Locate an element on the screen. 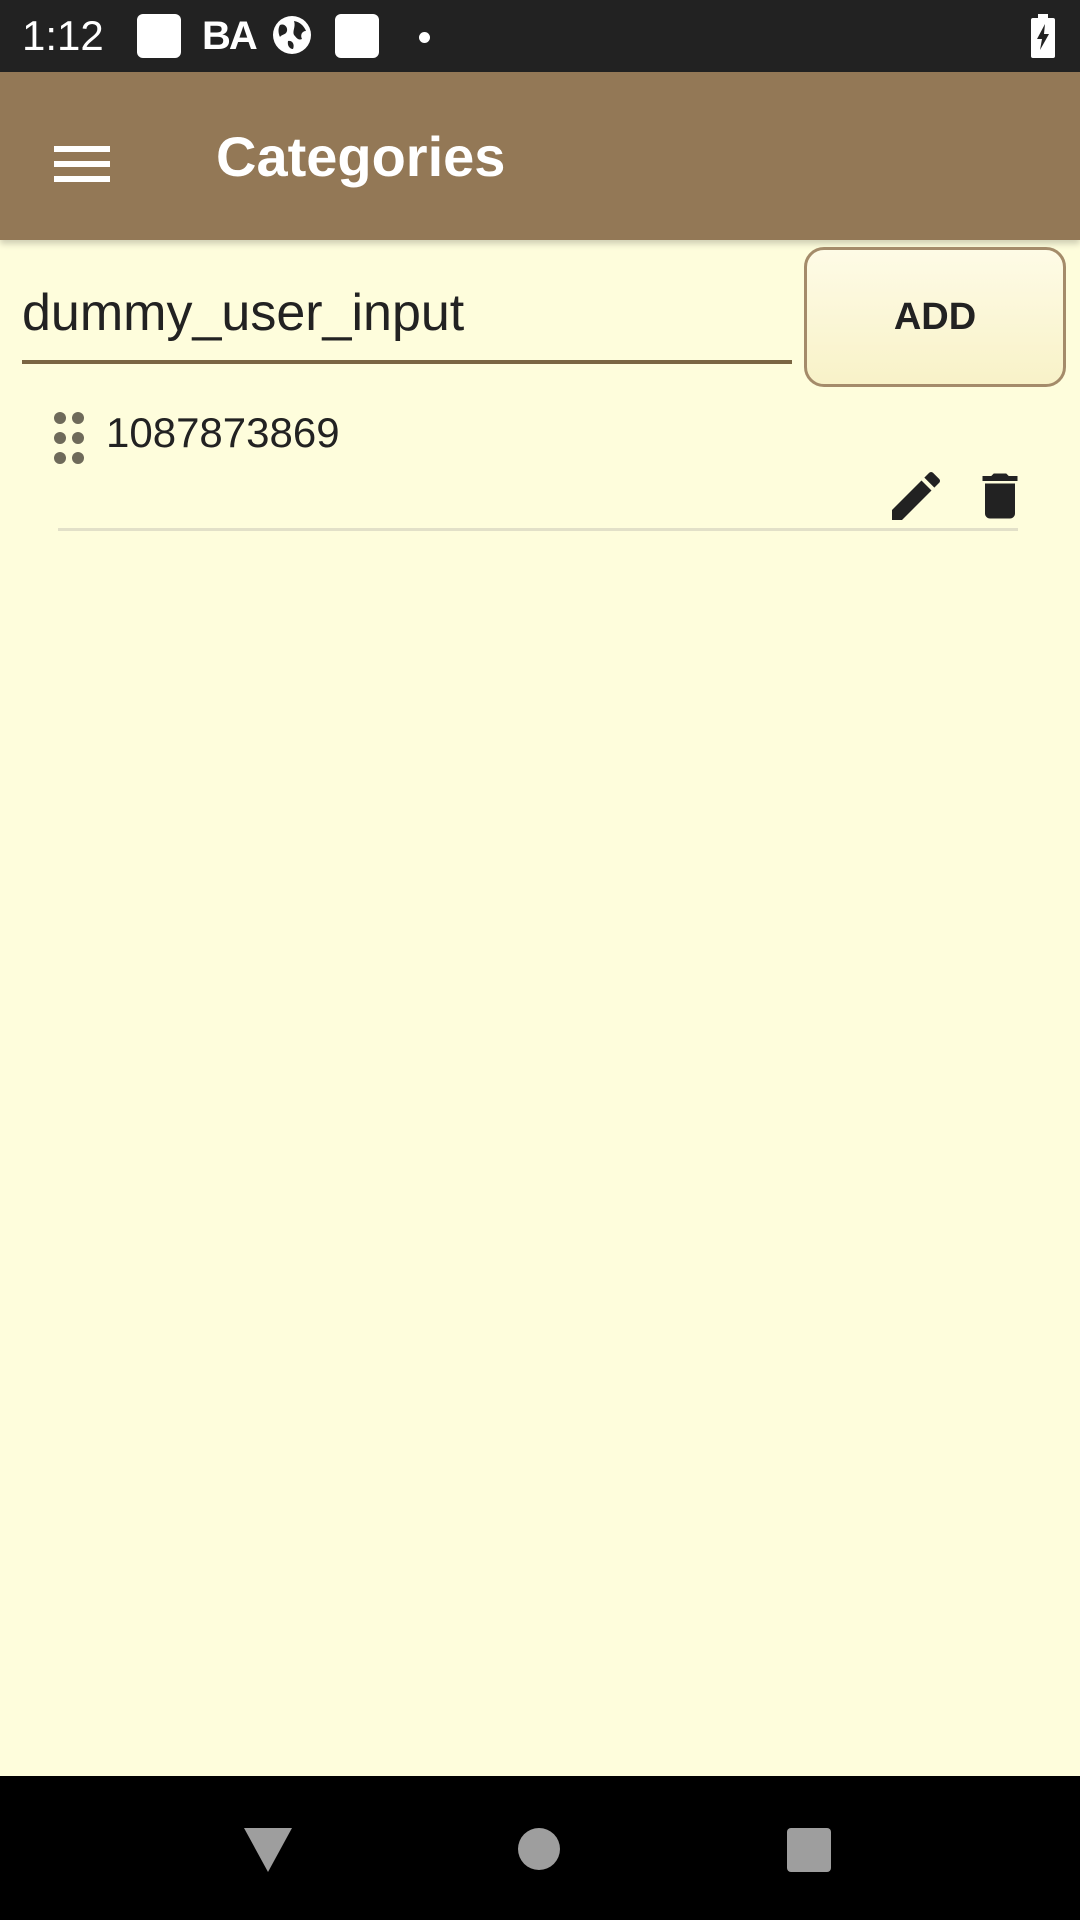 This screenshot has width=1080, height=1920. status-time: 1:12 is located at coordinates (63, 35).